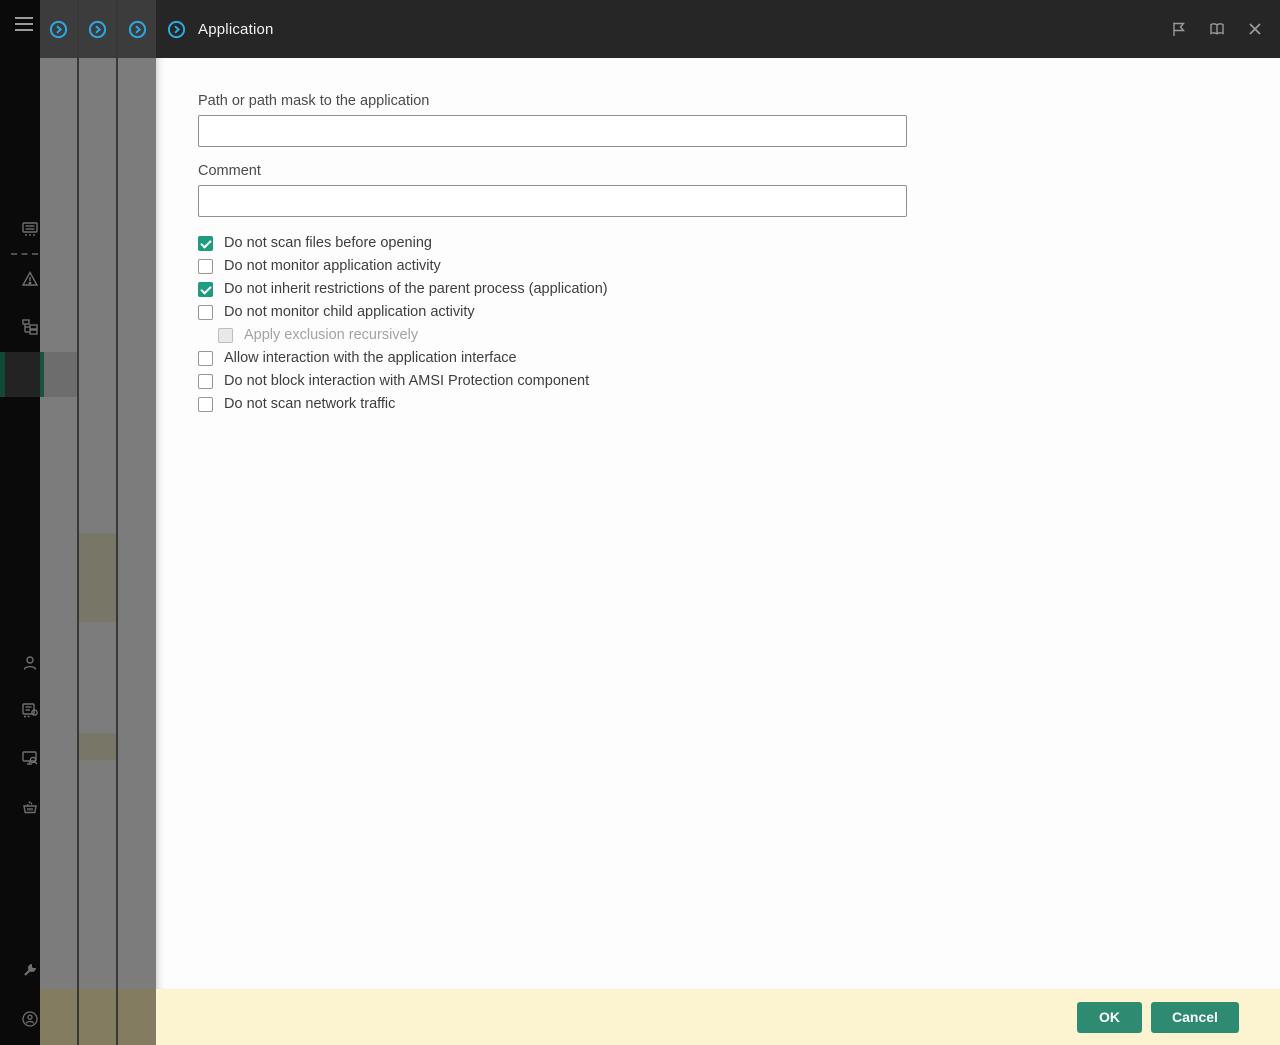 The width and height of the screenshot is (1280, 1045). I want to click on checkbox-label: Do not scan files before opening, so click(328, 243).